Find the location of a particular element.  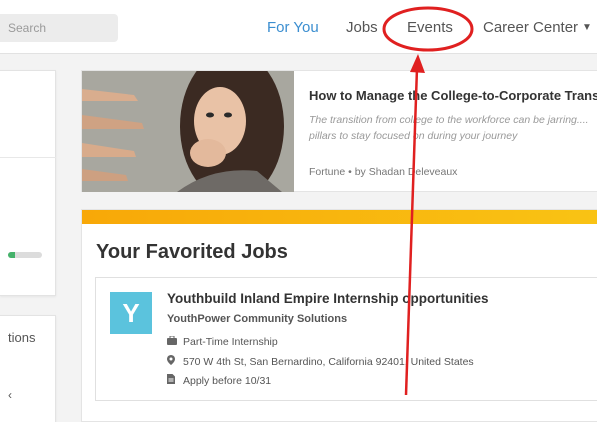

job-type: Part-Time Internship is located at coordinates (230, 342).